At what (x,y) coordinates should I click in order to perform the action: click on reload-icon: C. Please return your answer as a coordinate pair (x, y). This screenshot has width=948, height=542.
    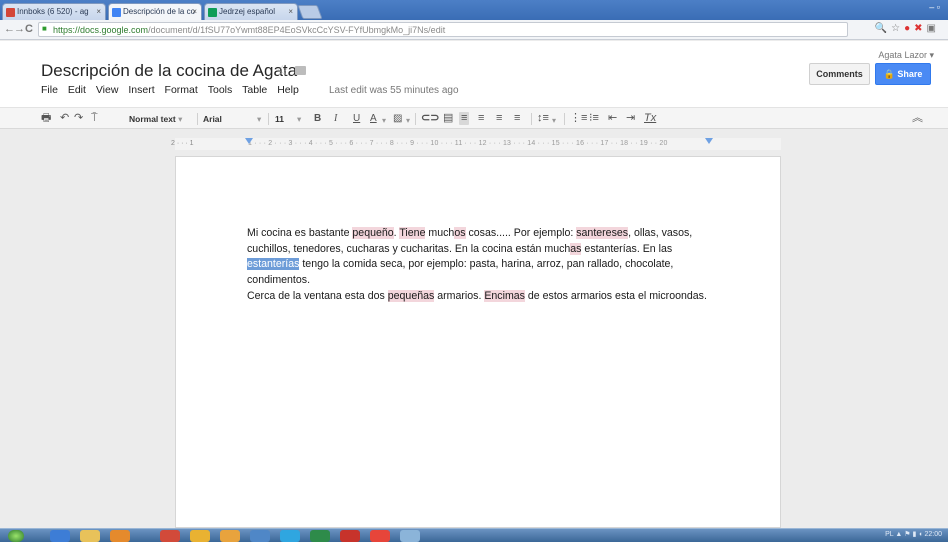
    Looking at the image, I should click on (29, 29).